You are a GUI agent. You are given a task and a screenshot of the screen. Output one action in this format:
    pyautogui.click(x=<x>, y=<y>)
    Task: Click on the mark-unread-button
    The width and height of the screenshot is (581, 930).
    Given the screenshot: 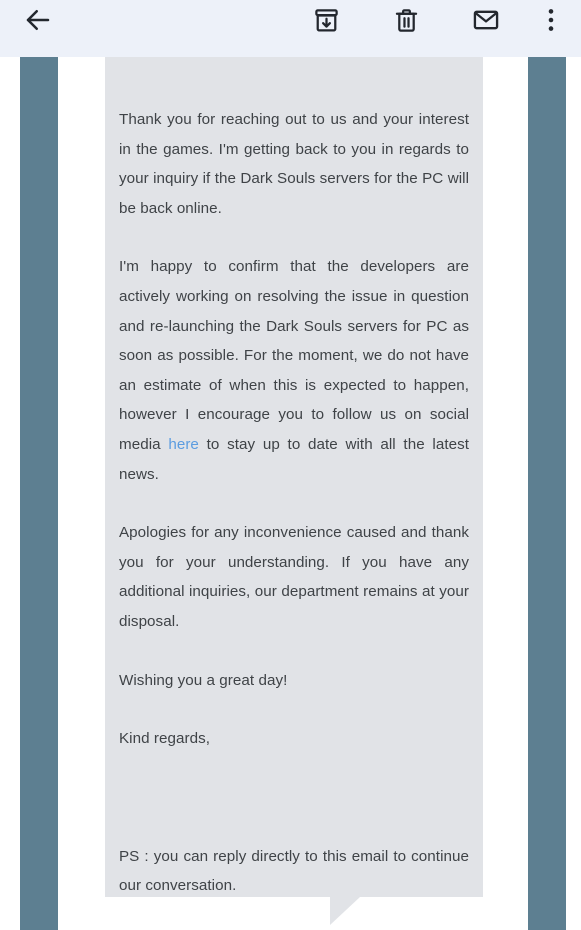 What is the action you would take?
    pyautogui.click(x=486, y=20)
    